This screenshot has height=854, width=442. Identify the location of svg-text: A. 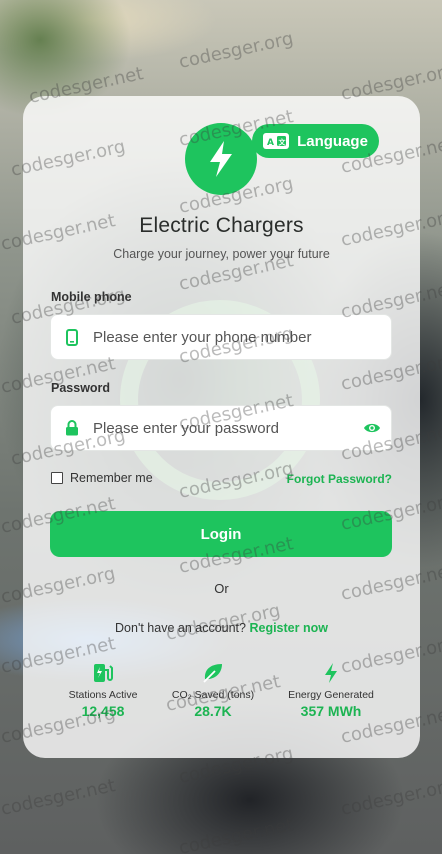
(270, 142).